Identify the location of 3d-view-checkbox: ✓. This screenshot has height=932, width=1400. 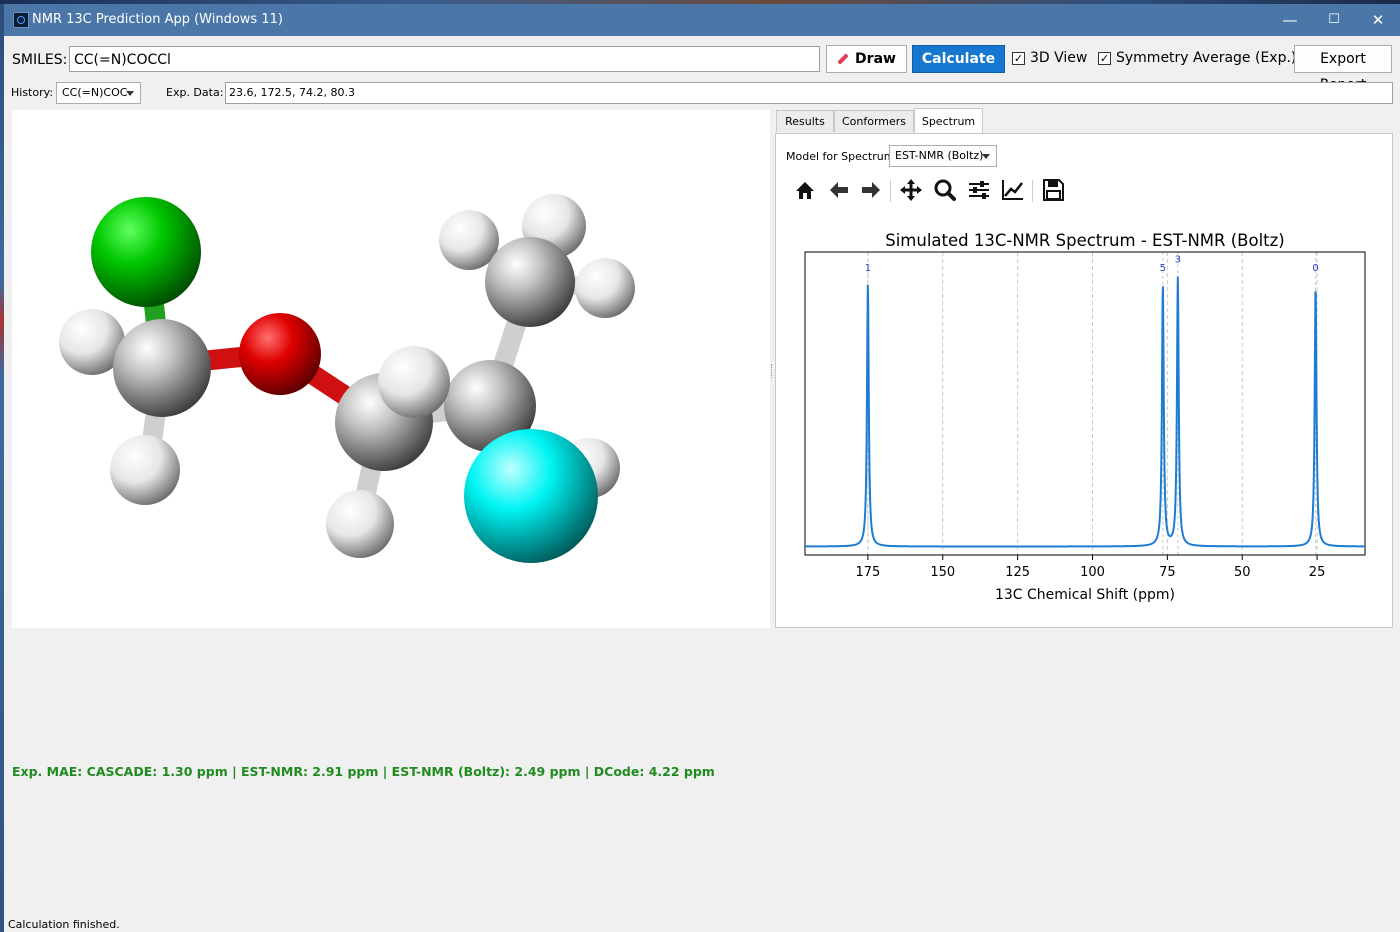
(1018, 58).